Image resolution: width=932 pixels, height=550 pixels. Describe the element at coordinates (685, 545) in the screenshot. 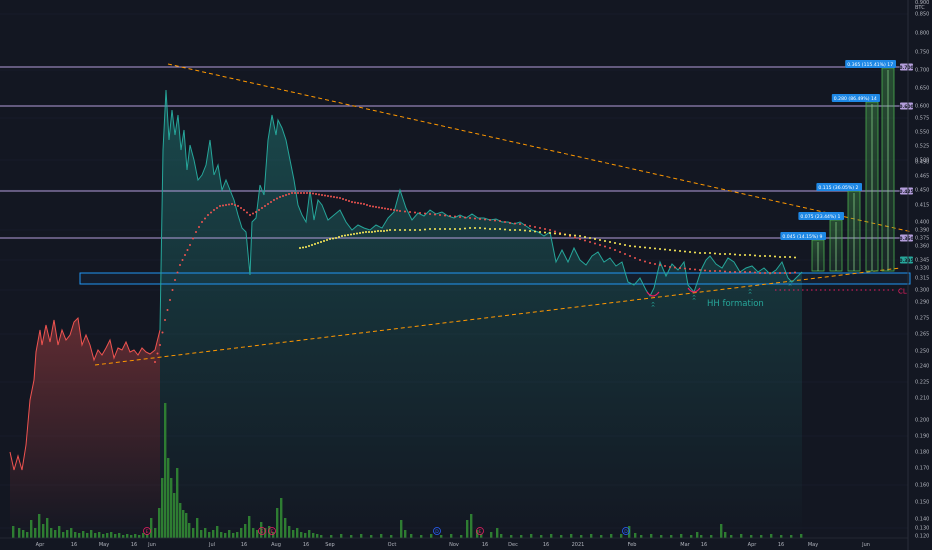

I see `x-tick-label: Mar` at that location.